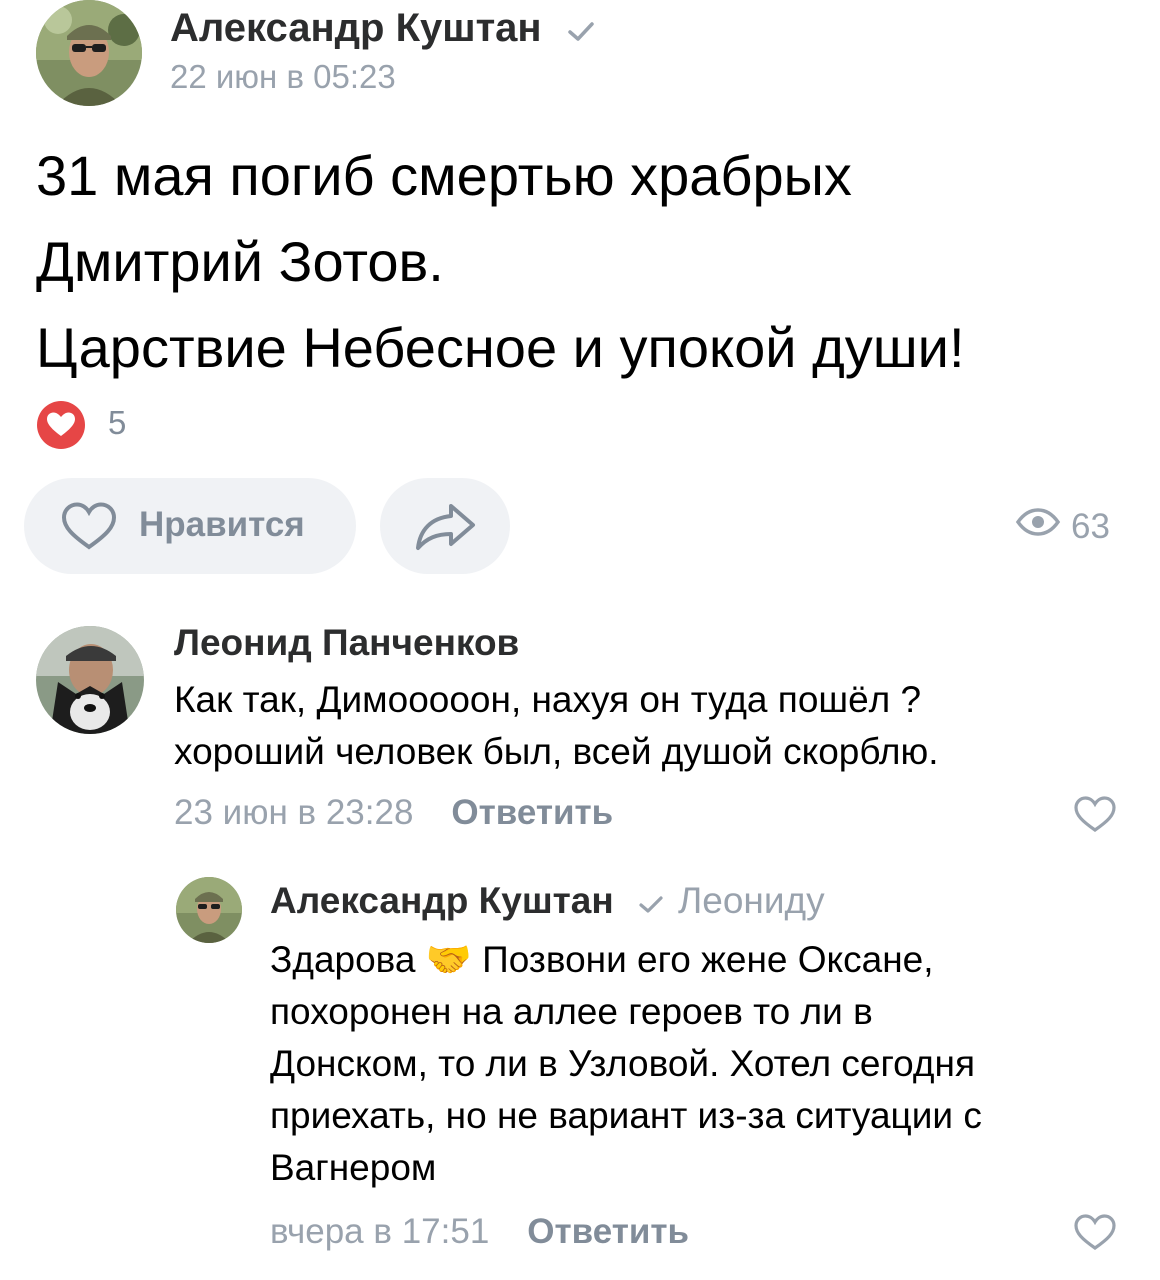 This screenshot has width=1160, height=1280. I want to click on post-author-name: Александр Куштан, so click(382, 29).